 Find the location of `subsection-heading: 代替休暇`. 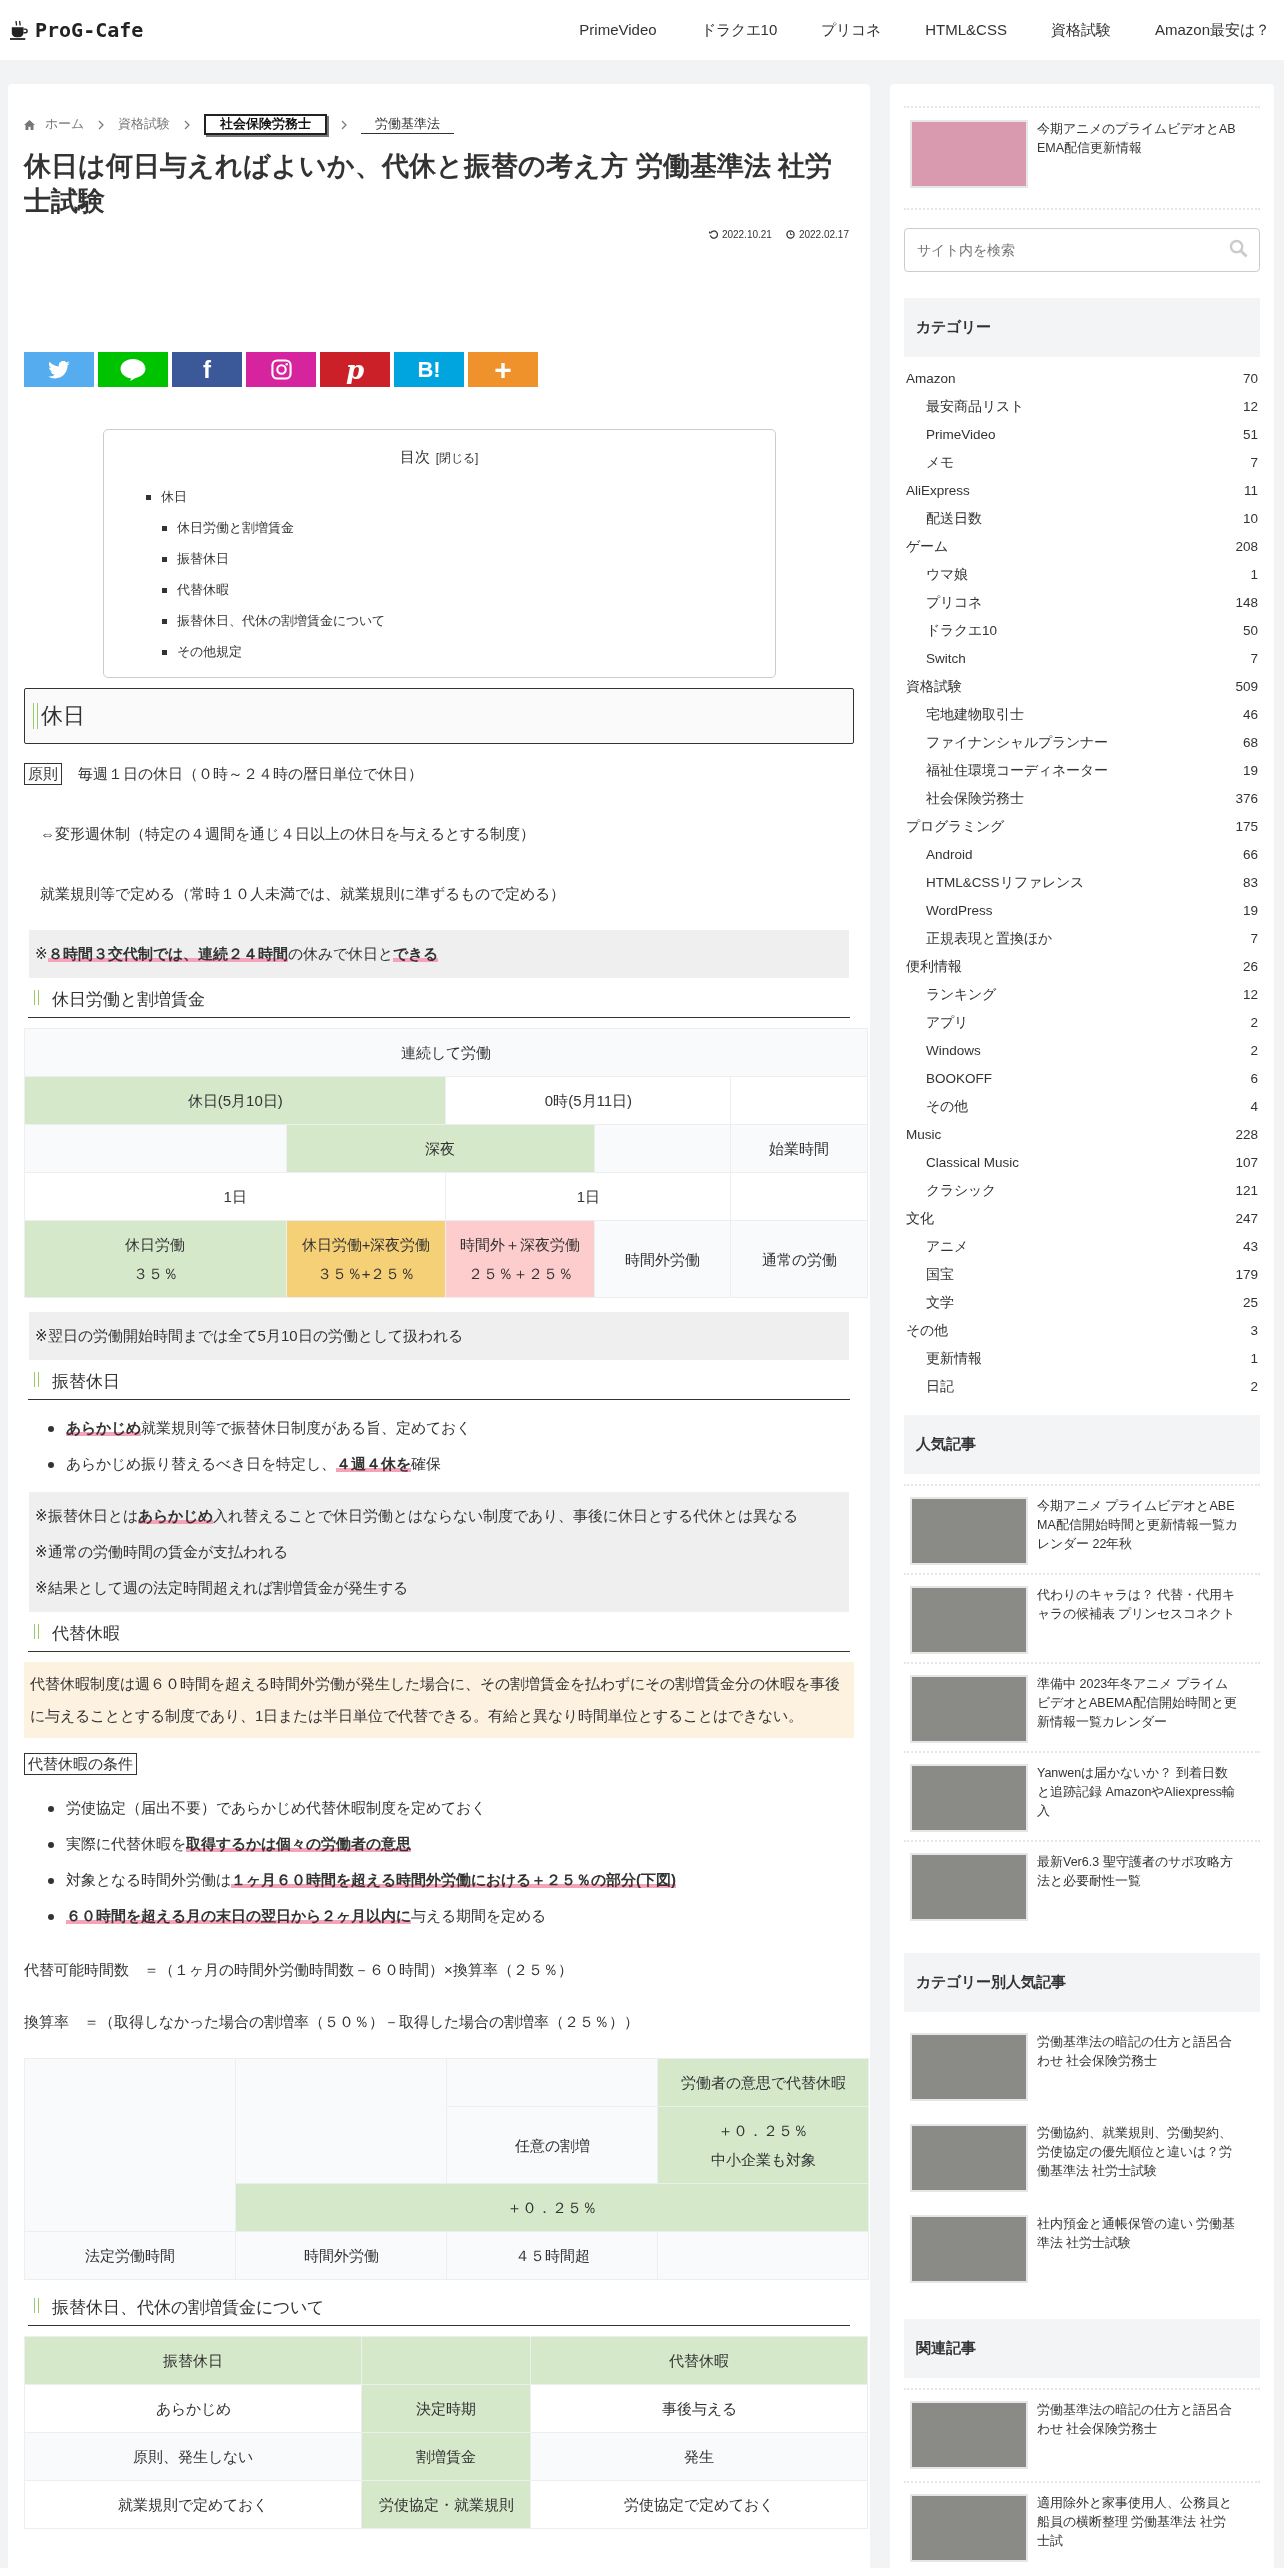

subsection-heading: 代替休暇 is located at coordinates (439, 1636).